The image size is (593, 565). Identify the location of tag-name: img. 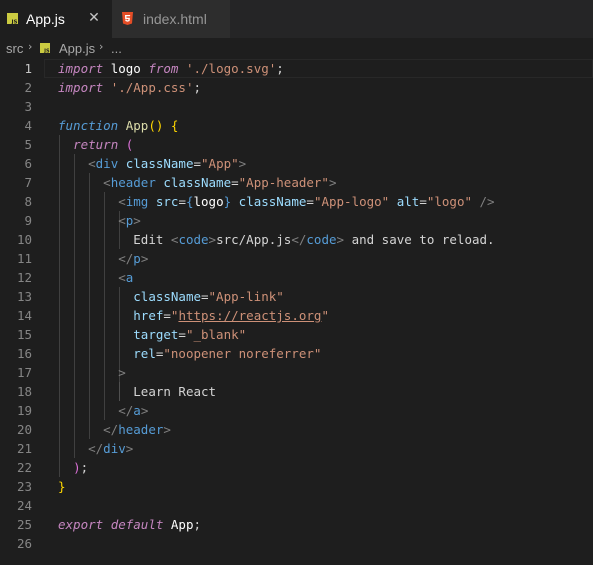
(137, 201).